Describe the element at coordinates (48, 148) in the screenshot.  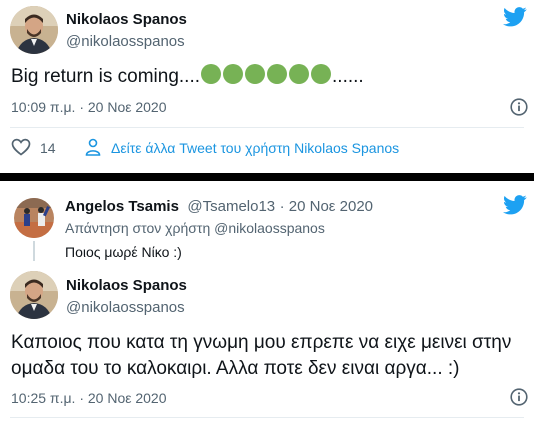
I see `like-count: 14` at that location.